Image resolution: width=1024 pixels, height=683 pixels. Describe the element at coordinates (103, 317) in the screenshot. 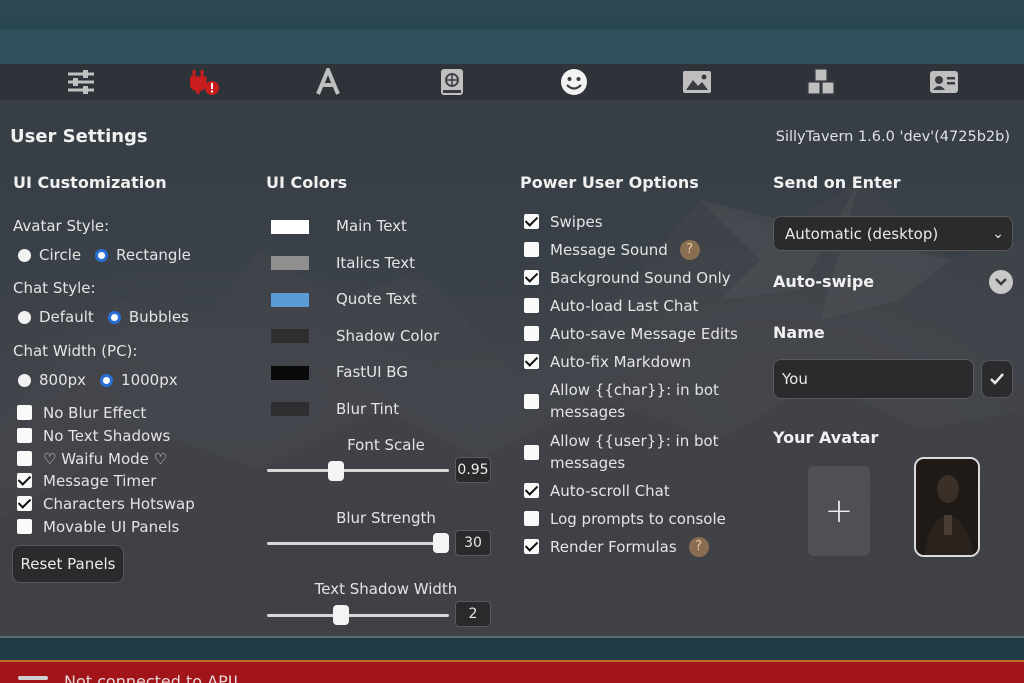

I see `chat-style-options: Default Bubbles` at that location.